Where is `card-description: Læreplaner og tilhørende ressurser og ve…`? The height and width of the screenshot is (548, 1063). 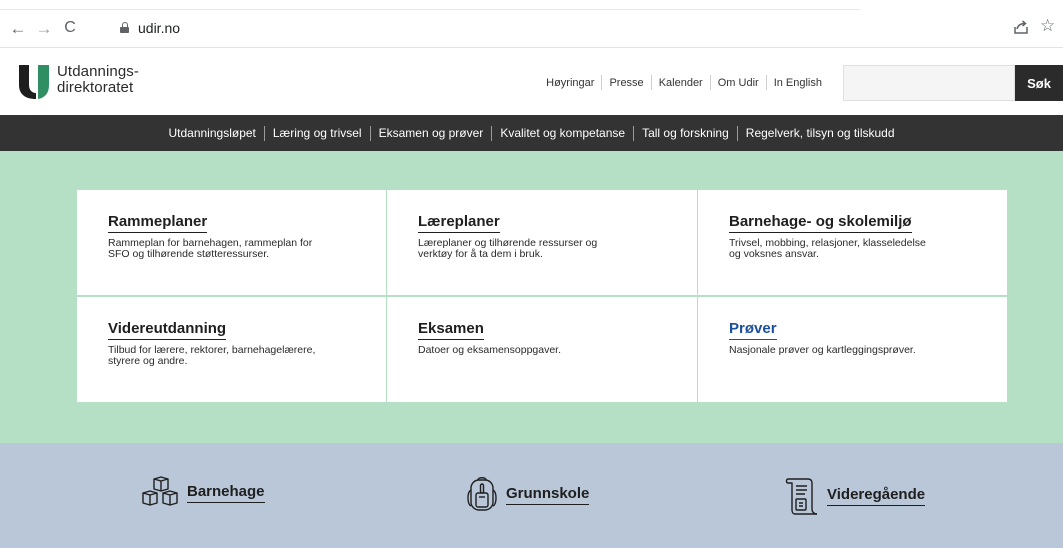
card-description: Læreplaner og tilhørende ressurser og ve… is located at coordinates (542, 249).